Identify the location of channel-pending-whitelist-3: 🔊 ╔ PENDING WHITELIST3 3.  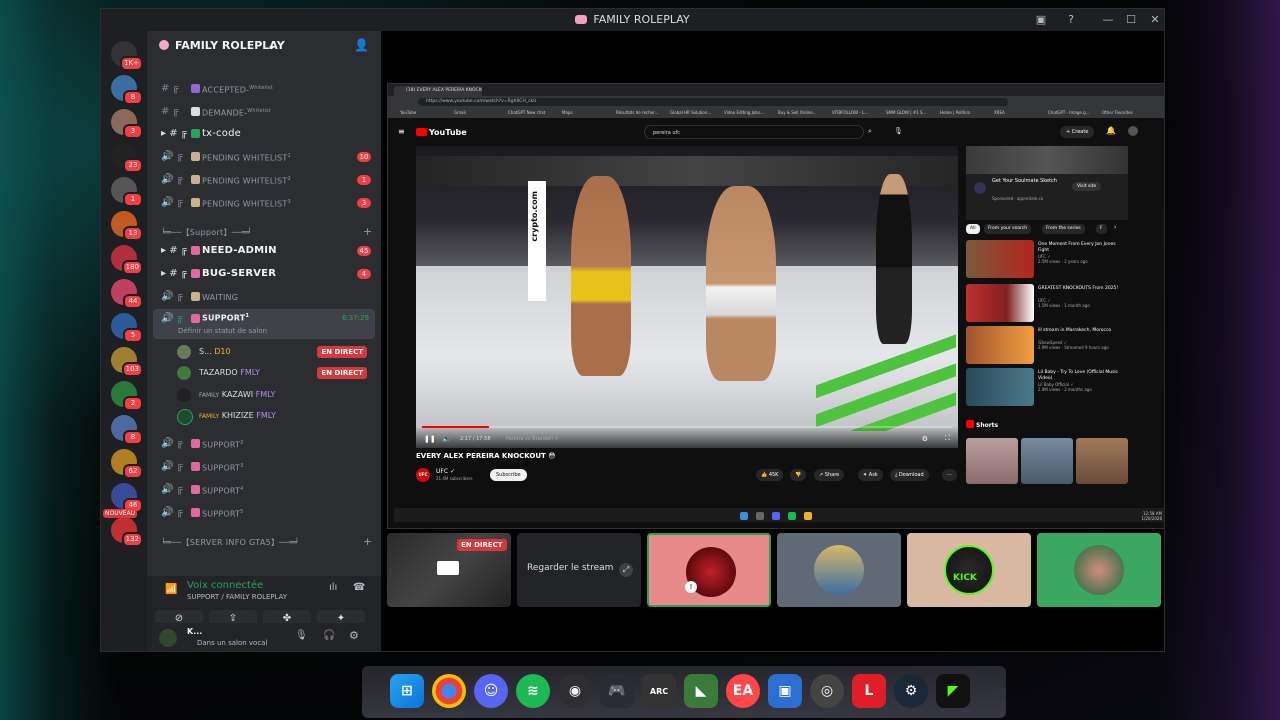
(264, 203).